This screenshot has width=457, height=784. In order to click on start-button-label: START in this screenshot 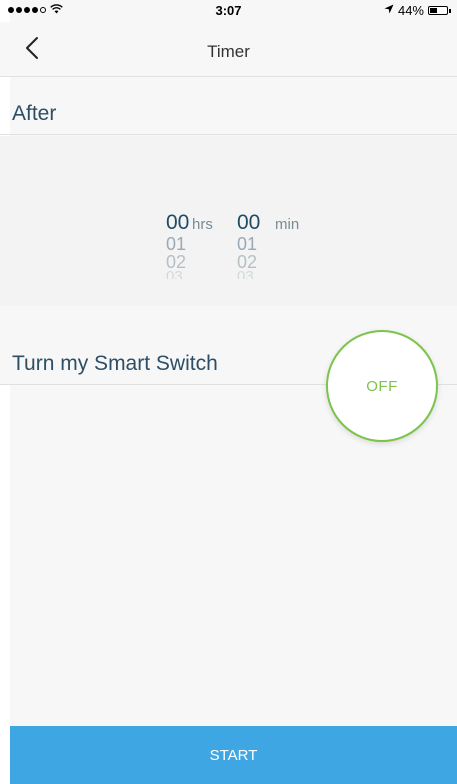, I will do `click(233, 755)`.